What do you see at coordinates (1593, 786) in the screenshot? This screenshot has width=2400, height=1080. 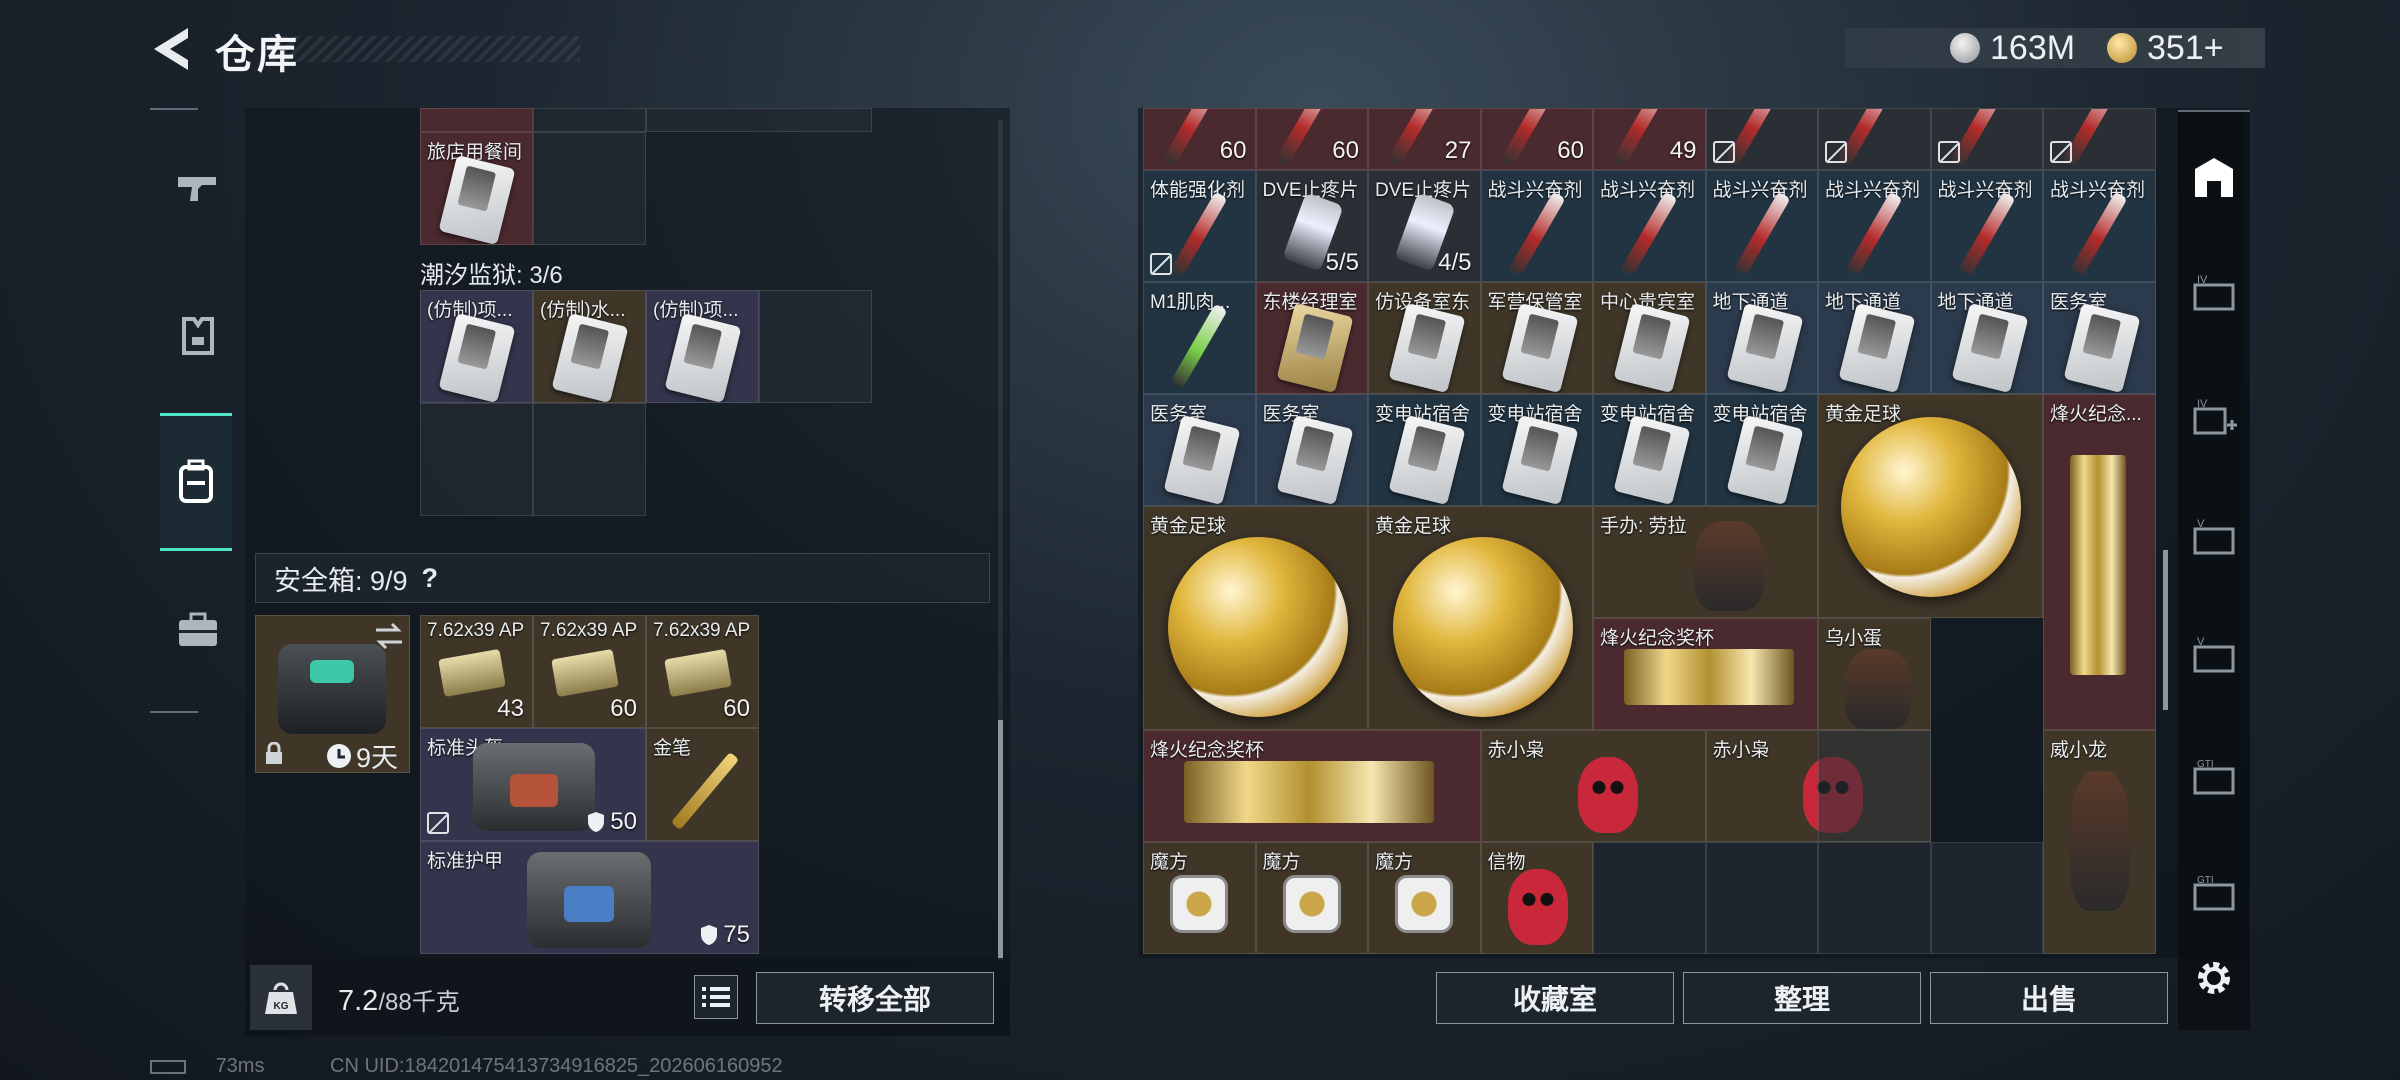 I see `item-slot-large: 赤小枭` at bounding box center [1593, 786].